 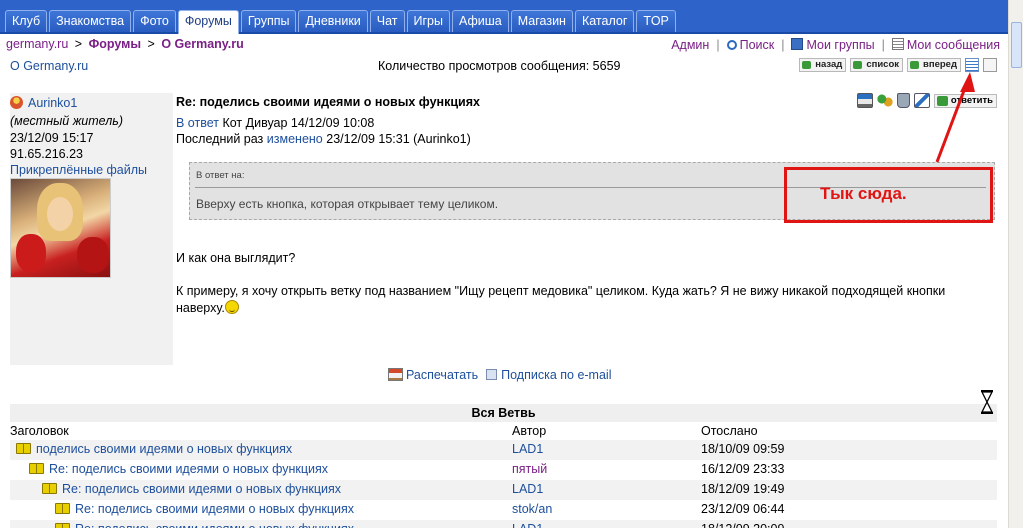 I want to click on scrollbar-thumb, so click(x=1016, y=45).